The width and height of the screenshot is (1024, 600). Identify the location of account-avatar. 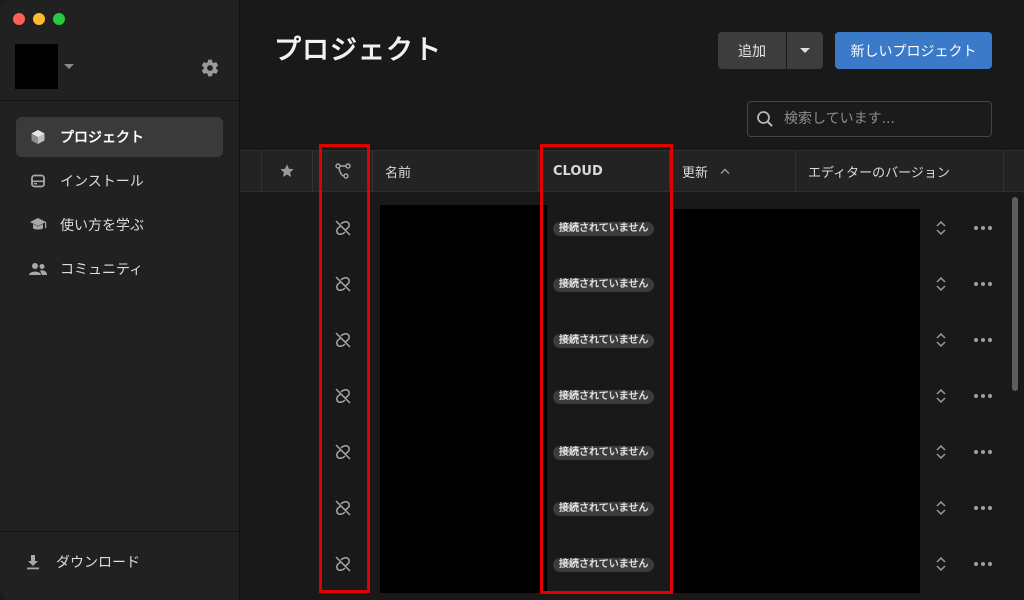
(36, 66).